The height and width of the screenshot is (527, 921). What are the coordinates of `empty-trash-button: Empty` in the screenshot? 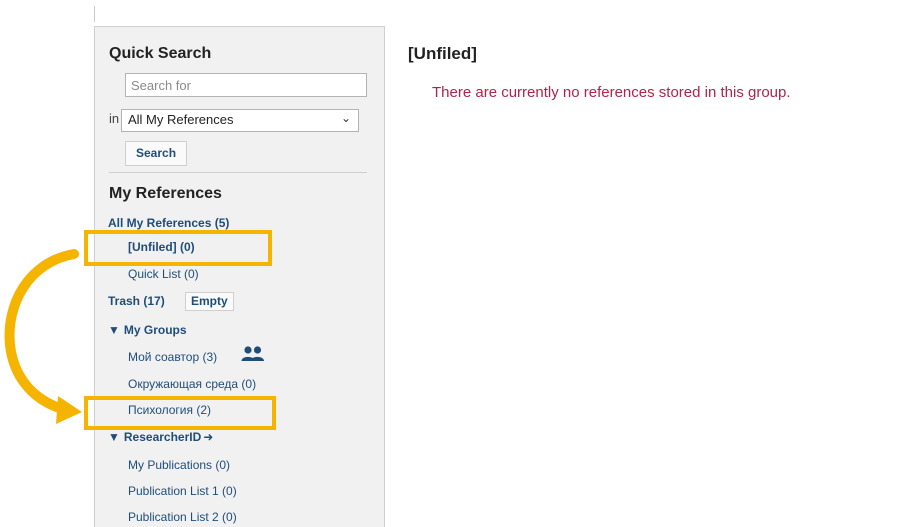 It's located at (209, 301).